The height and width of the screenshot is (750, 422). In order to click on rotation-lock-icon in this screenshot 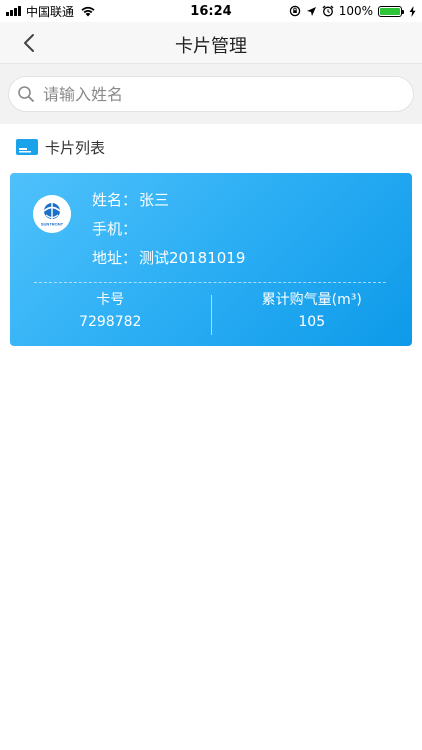, I will do `click(294, 11)`.